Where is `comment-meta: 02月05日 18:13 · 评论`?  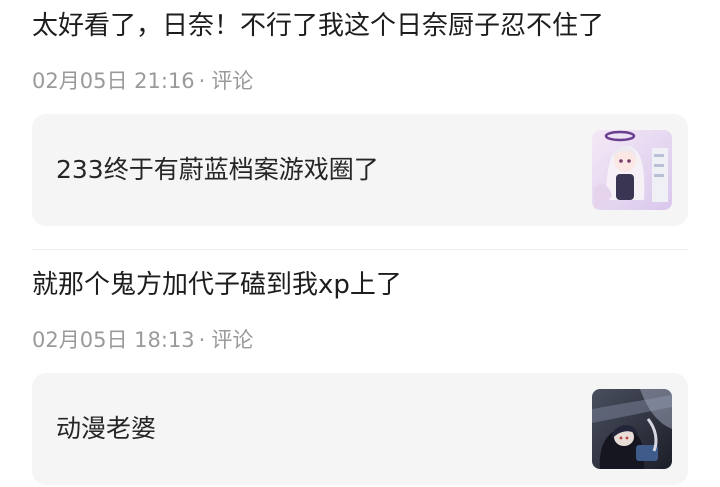 comment-meta: 02月05日 18:13 · 评论 is located at coordinates (142, 340).